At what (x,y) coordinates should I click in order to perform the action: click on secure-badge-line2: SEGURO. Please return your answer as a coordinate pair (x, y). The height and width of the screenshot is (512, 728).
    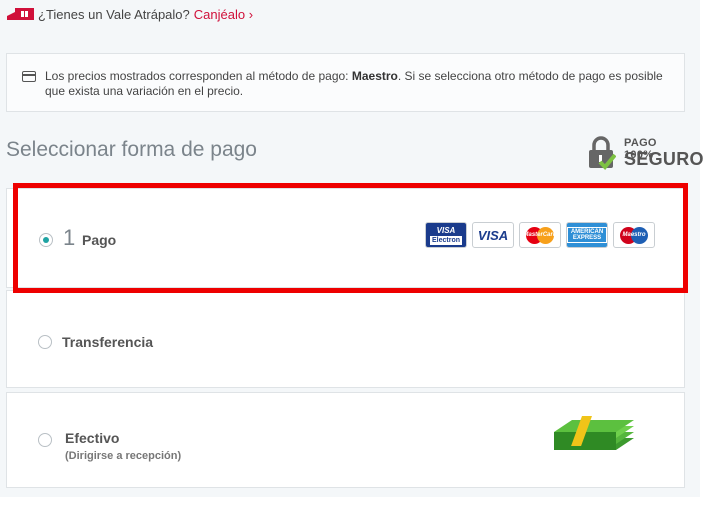
    Looking at the image, I should click on (664, 159).